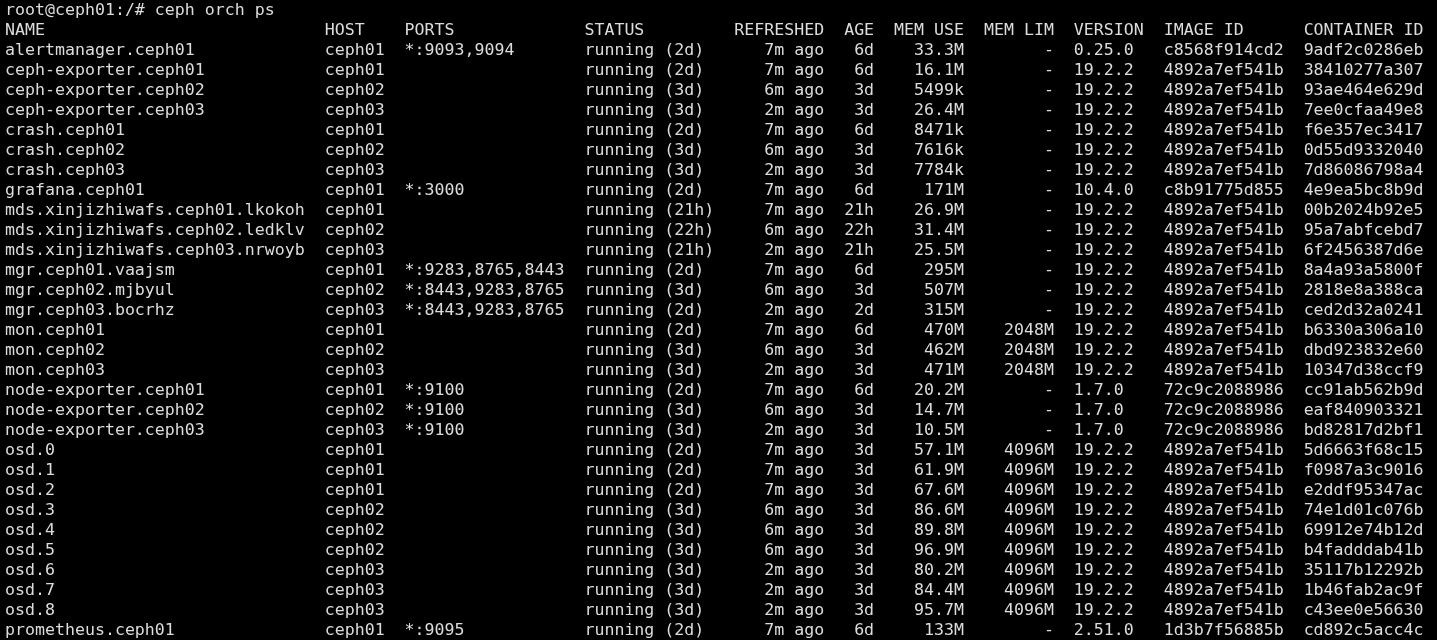 This screenshot has width=1437, height=640. I want to click on table-cell: prometheus.ceph01, so click(90, 629).